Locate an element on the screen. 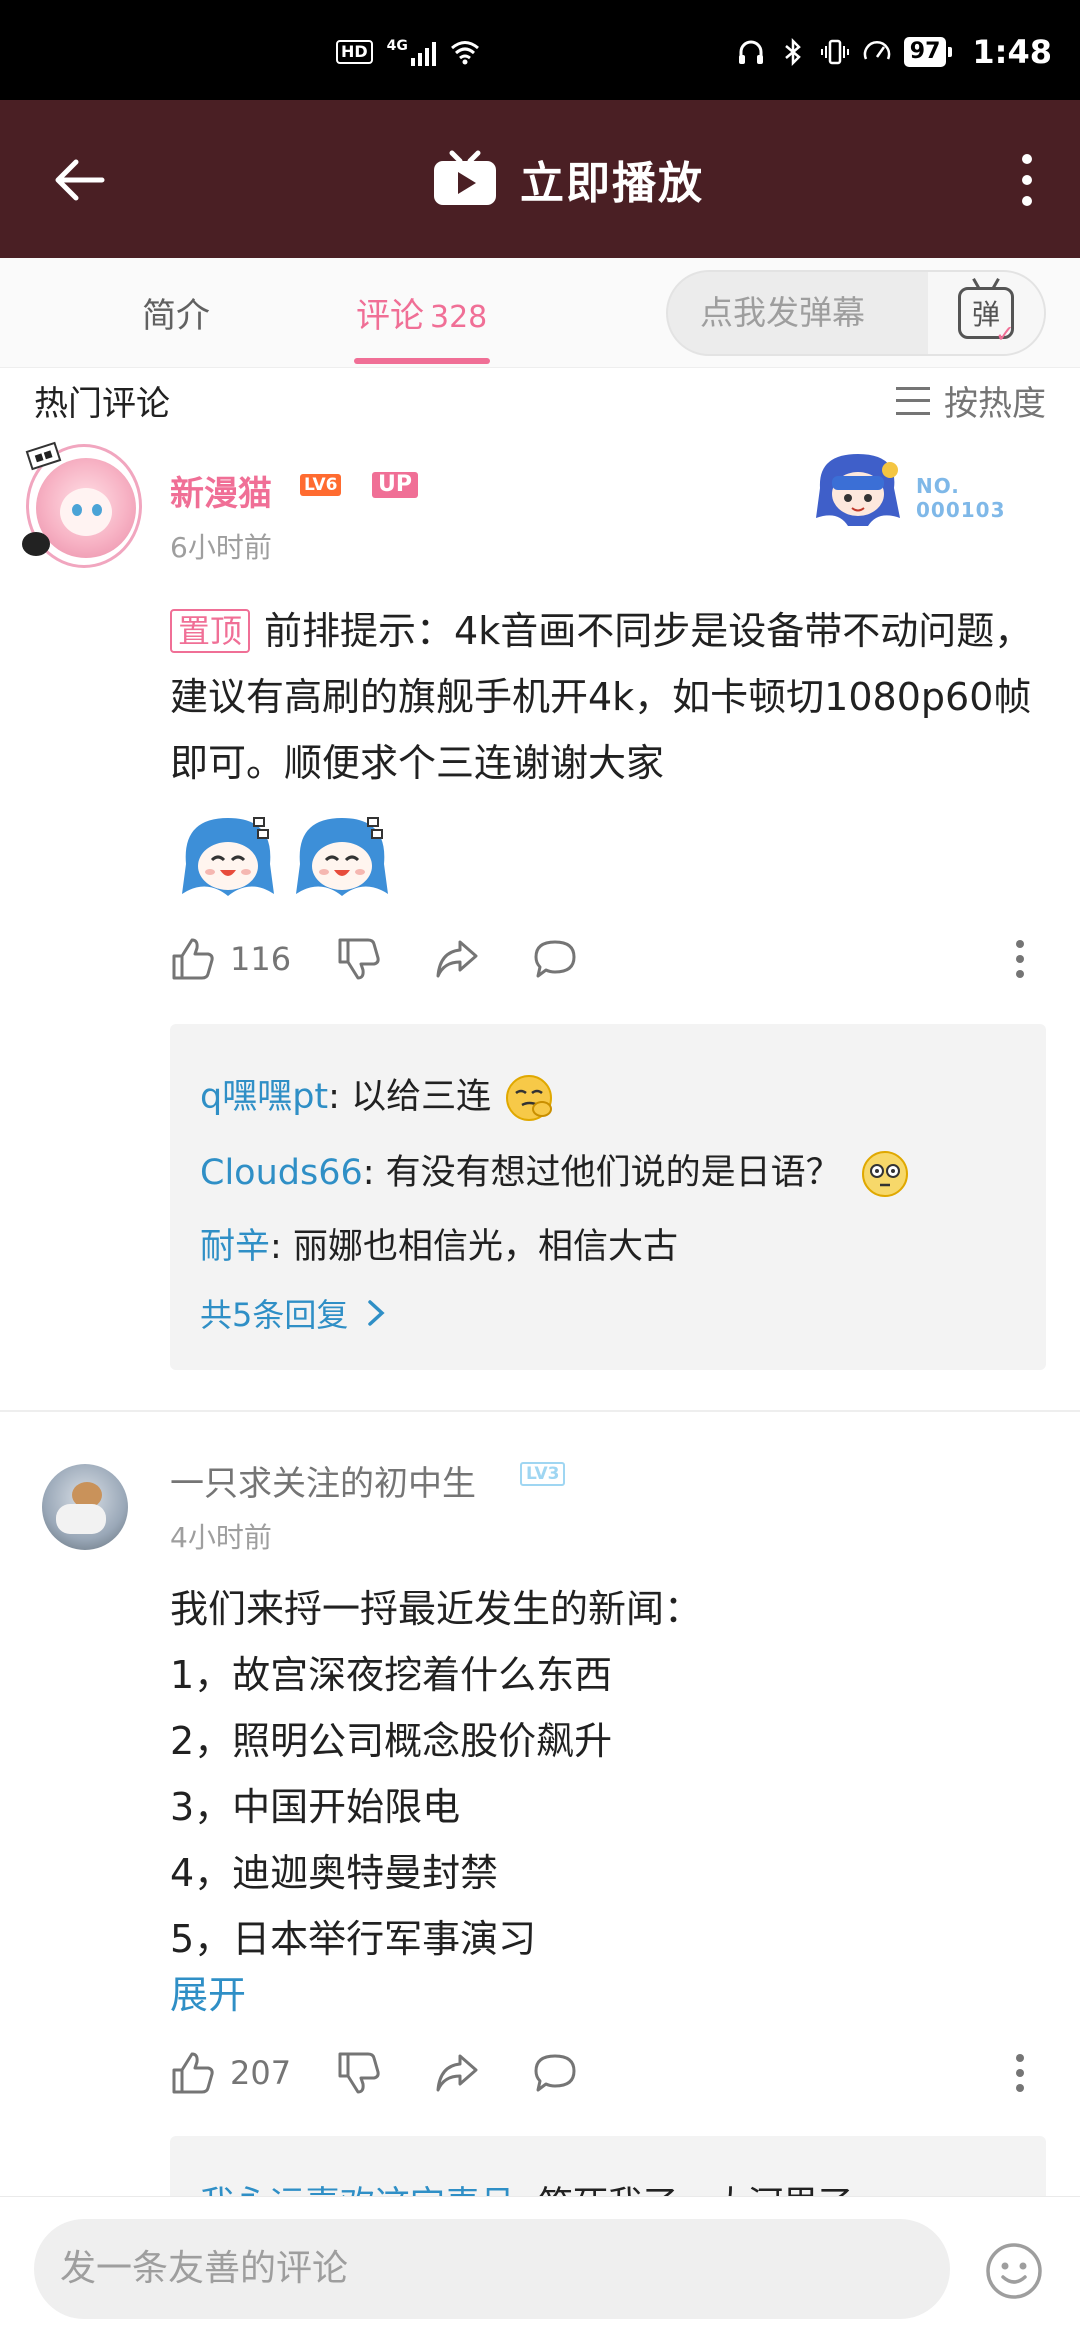  avatar is located at coordinates (85, 1507).